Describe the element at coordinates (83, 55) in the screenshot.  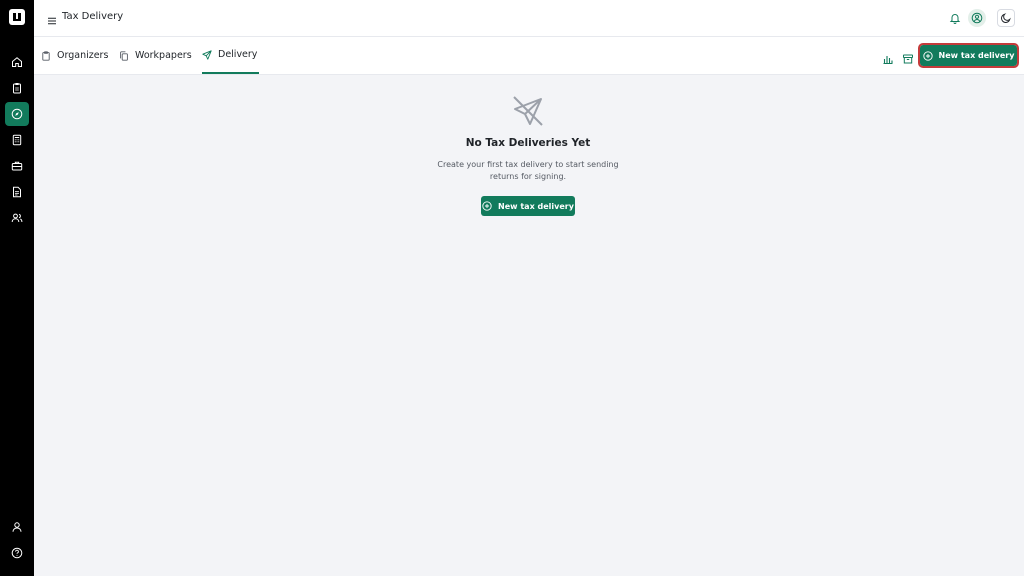
I see `tab-label: Organizers` at that location.